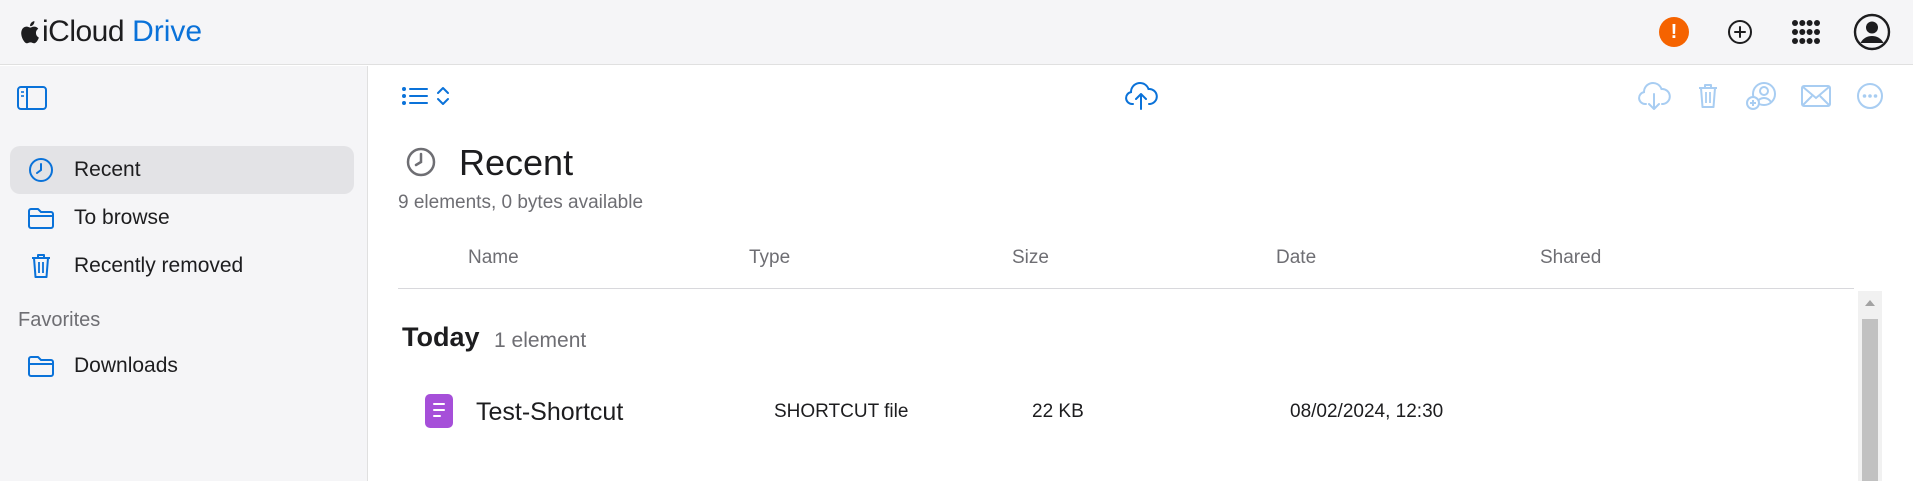  I want to click on share-button, so click(1762, 96).